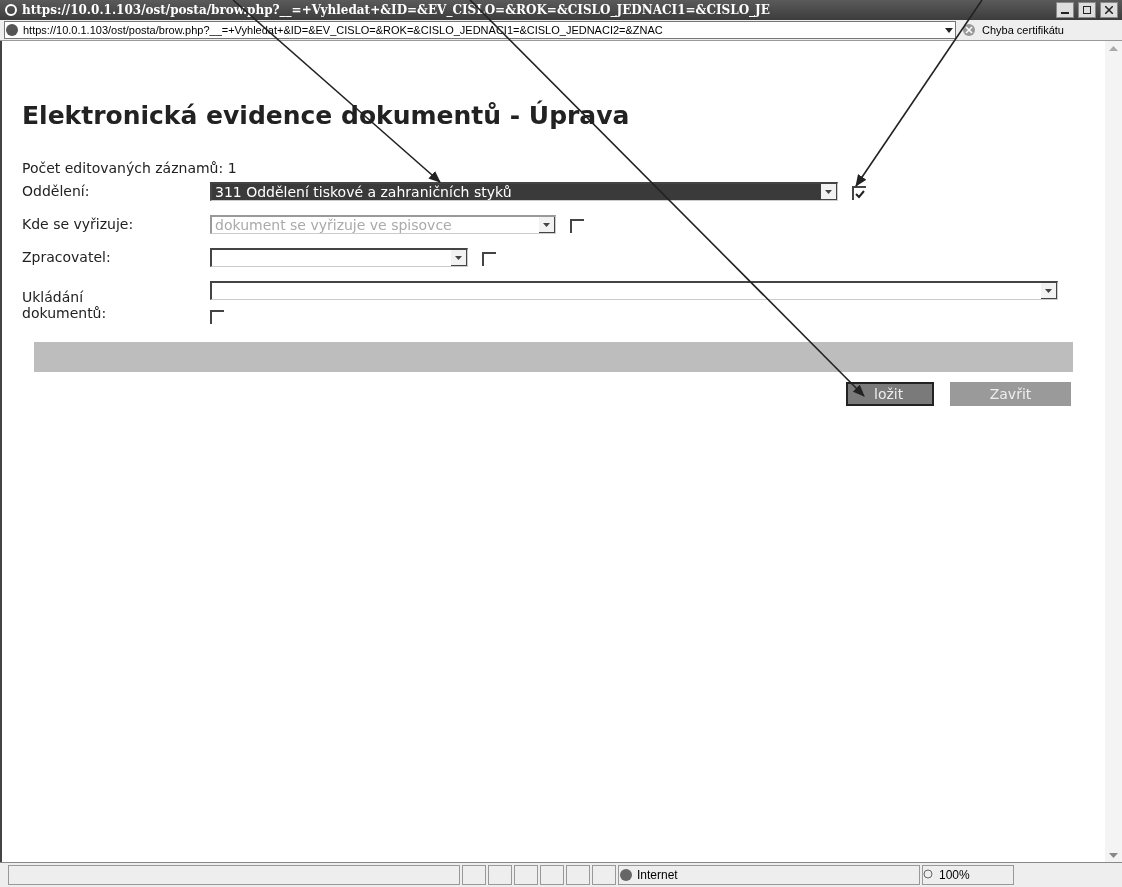 Image resolution: width=1122 pixels, height=887 pixels. Describe the element at coordinates (929, 875) in the screenshot. I see `magnifier-icon` at that location.